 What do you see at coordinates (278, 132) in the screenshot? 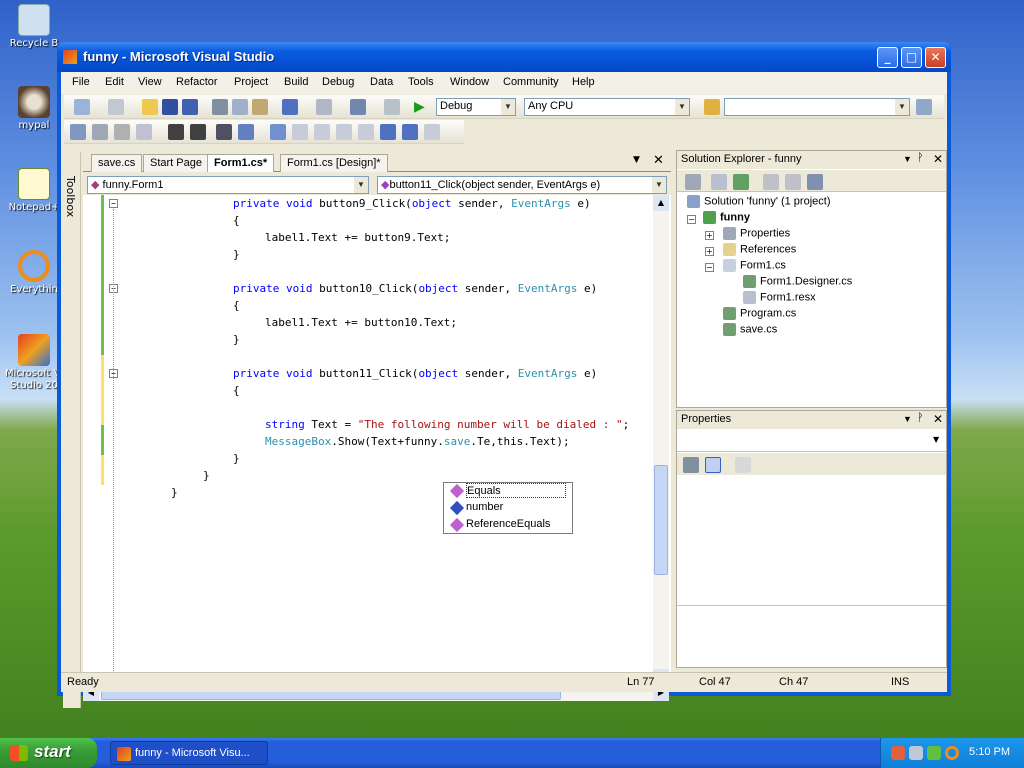
I see `bookmark-icon` at bounding box center [278, 132].